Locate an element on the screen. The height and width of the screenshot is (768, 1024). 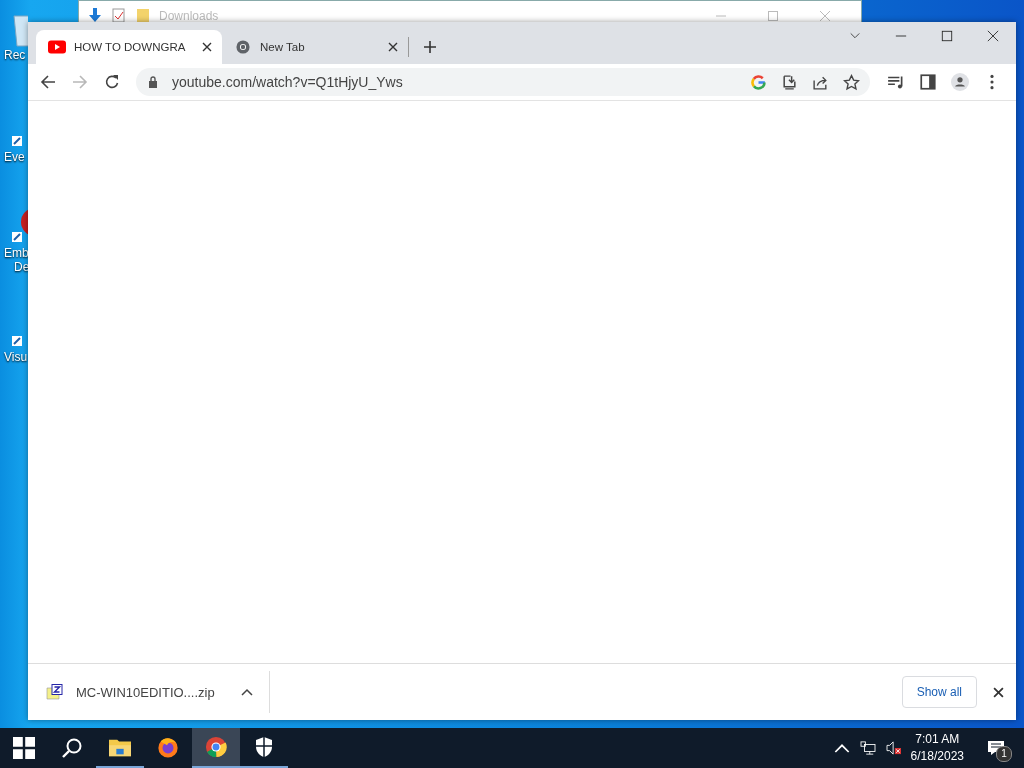
google-logo-icon is located at coordinates (758, 82).